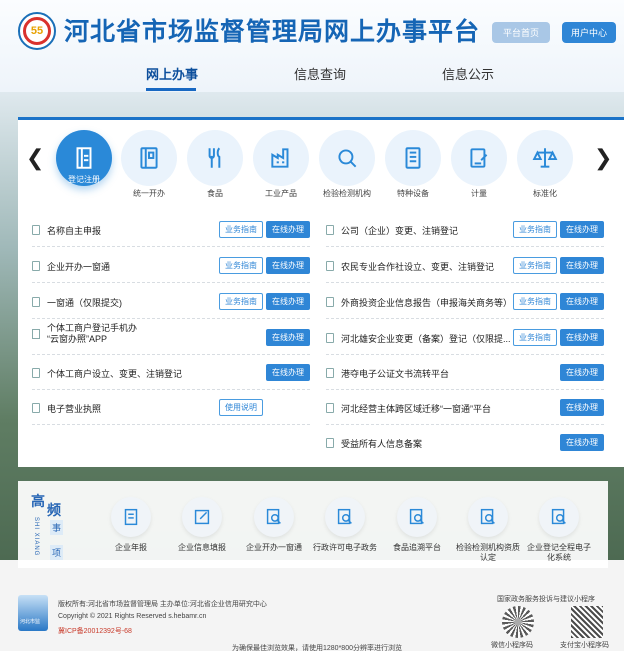  What do you see at coordinates (30, 622) in the screenshot?
I see `footer-logo-text: 河北市监` at bounding box center [30, 622].